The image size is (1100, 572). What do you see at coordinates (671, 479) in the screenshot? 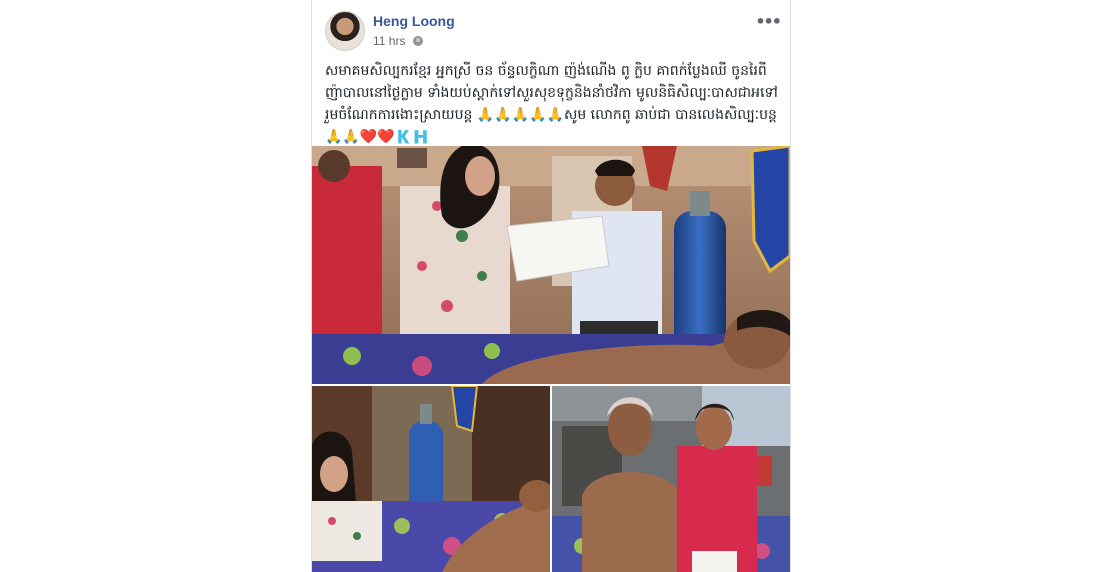
I see `photo-bottom-right` at bounding box center [671, 479].